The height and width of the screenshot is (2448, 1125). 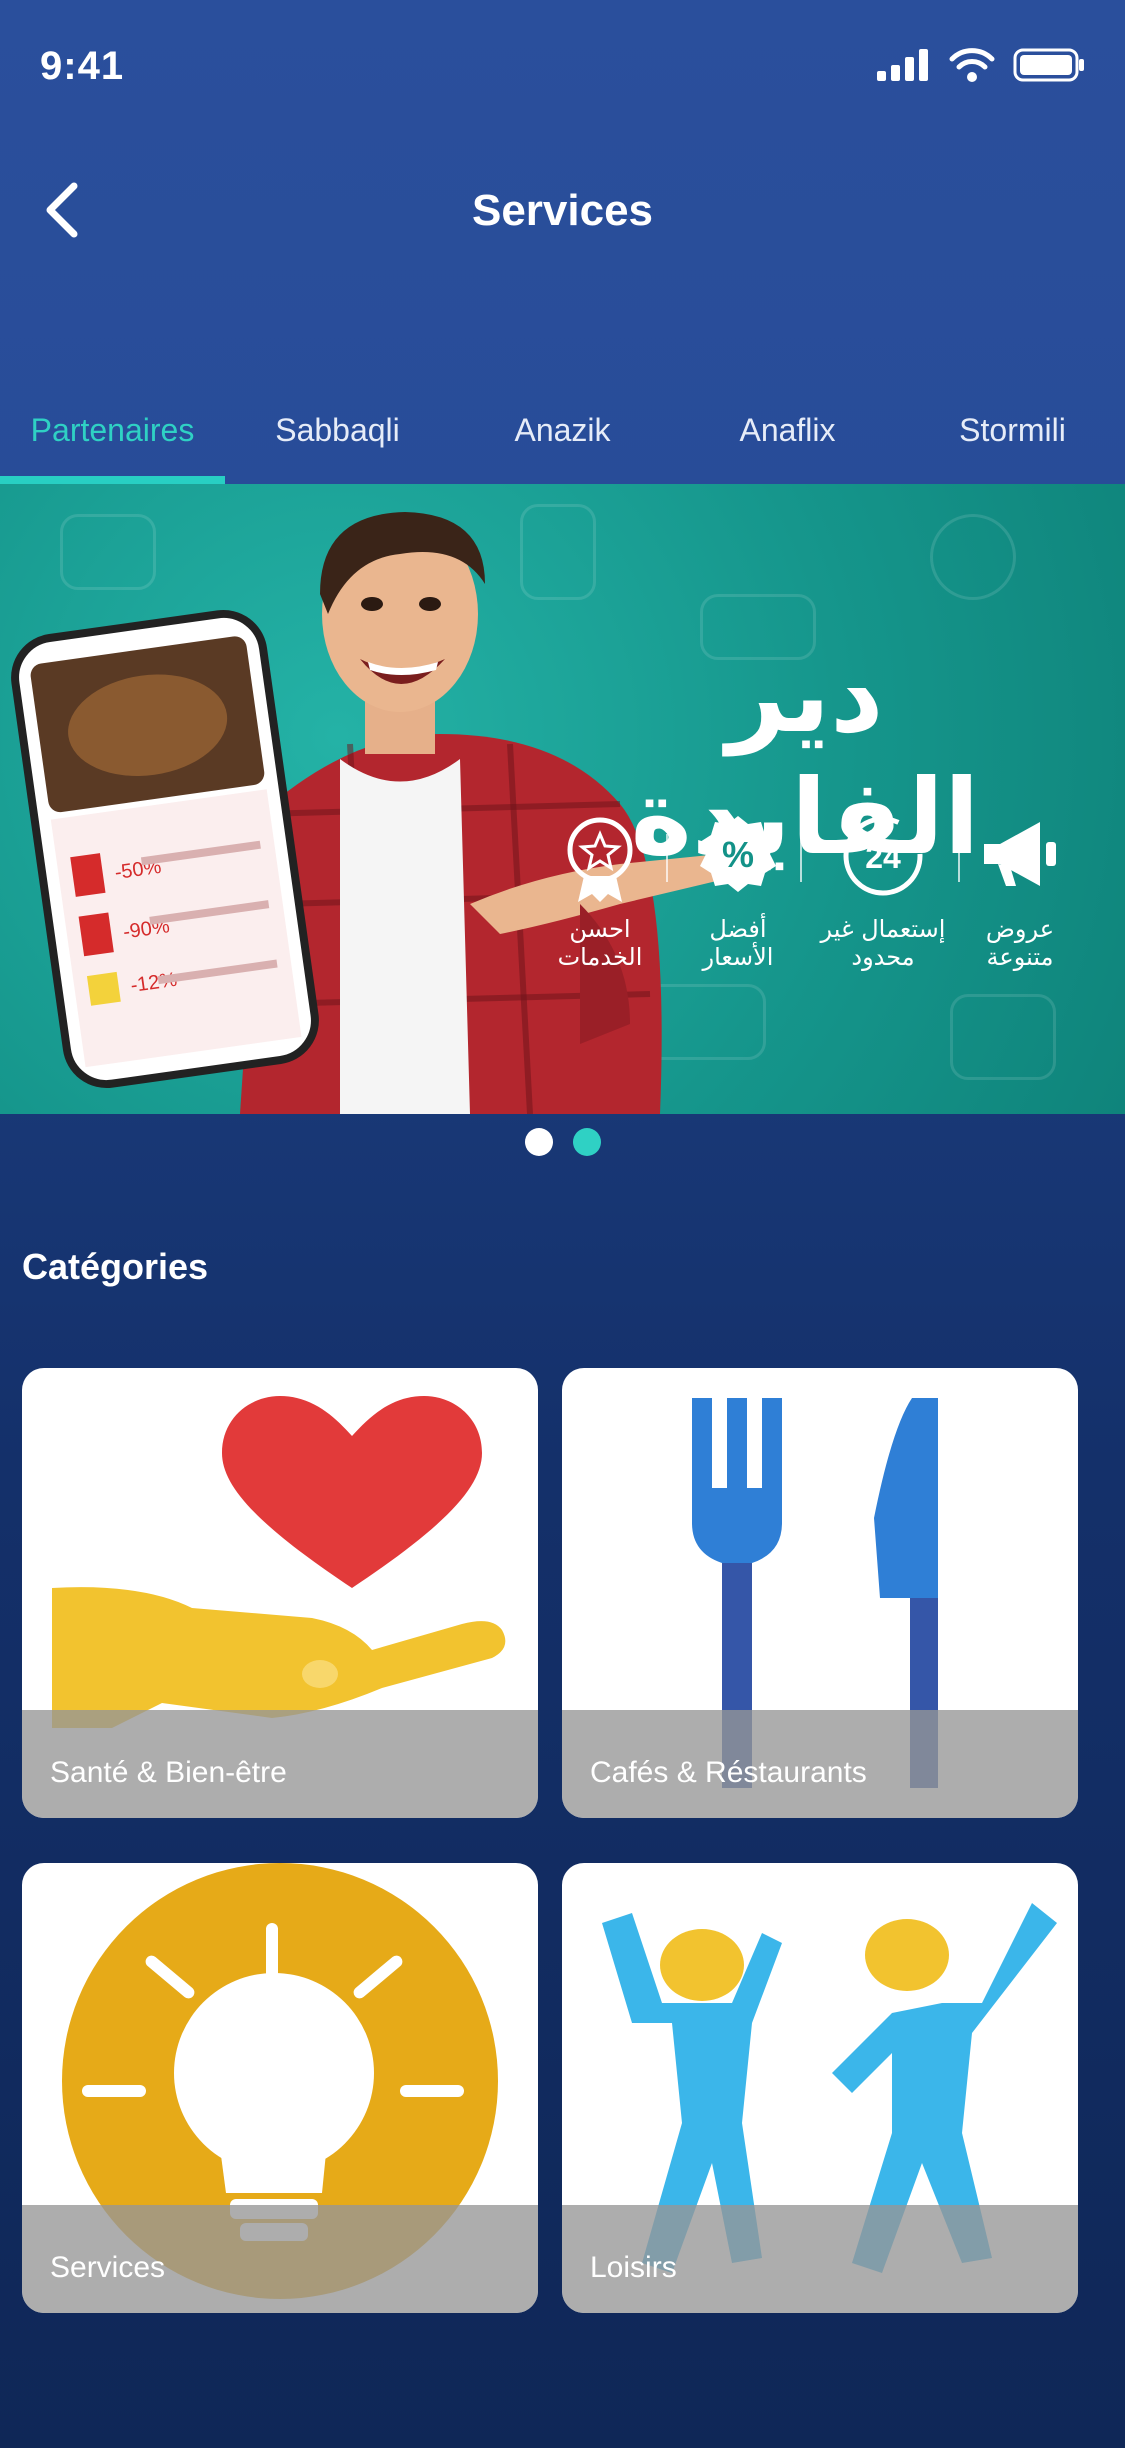 I want to click on feature-item: 24 إستعمال غير محدود, so click(x=883, y=892).